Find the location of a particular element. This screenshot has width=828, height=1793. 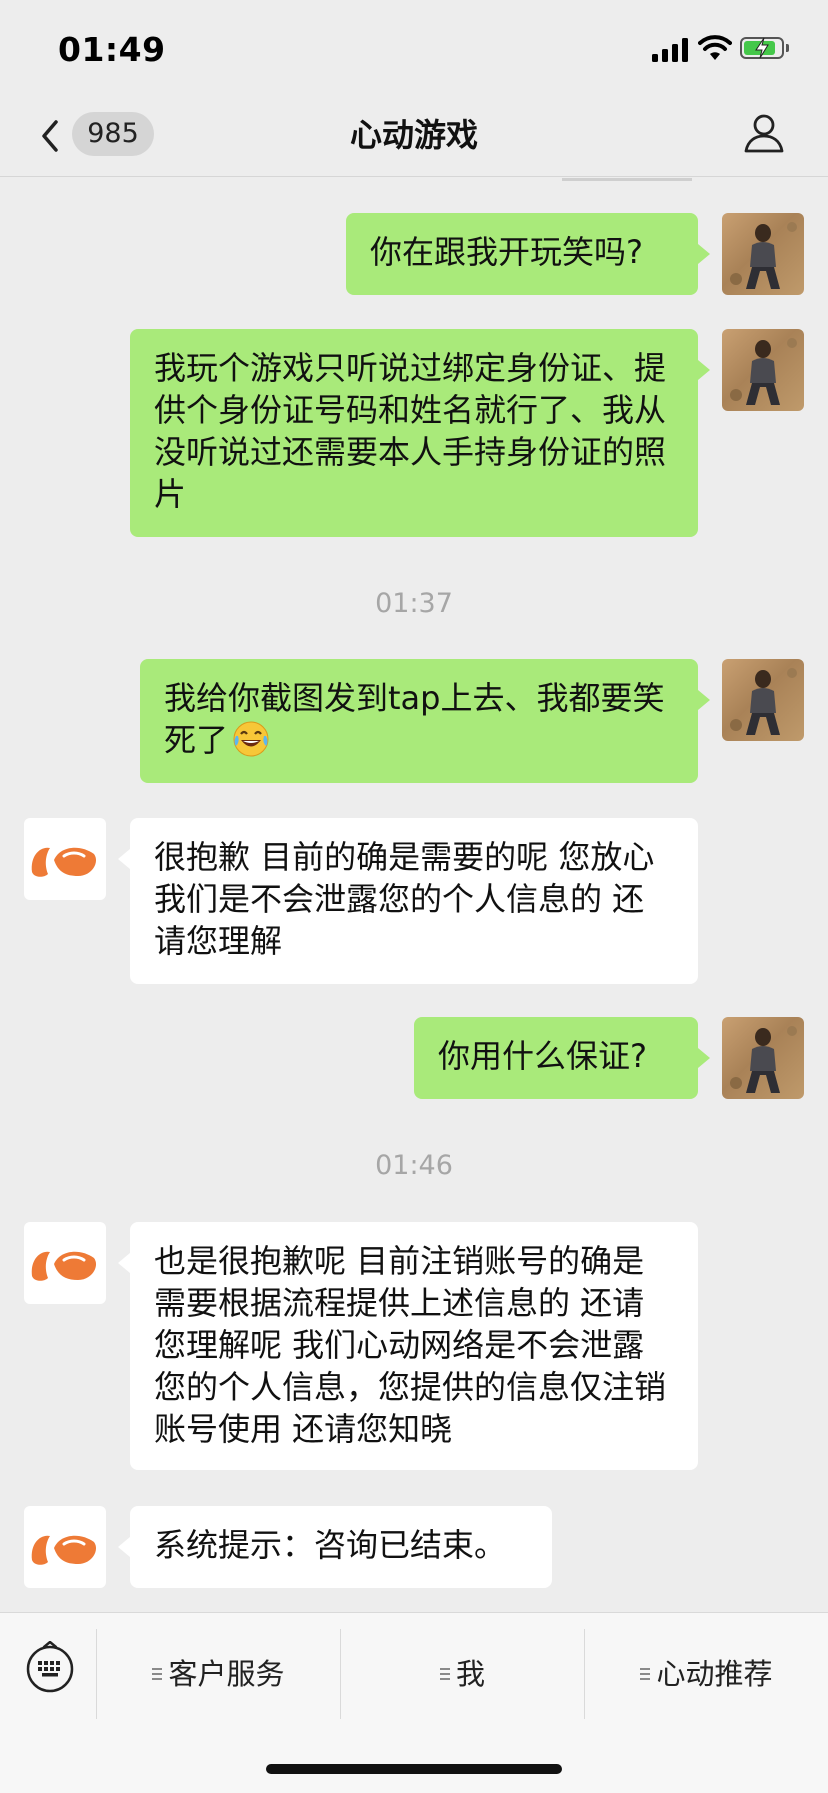

profile-icon is located at coordinates (764, 132).